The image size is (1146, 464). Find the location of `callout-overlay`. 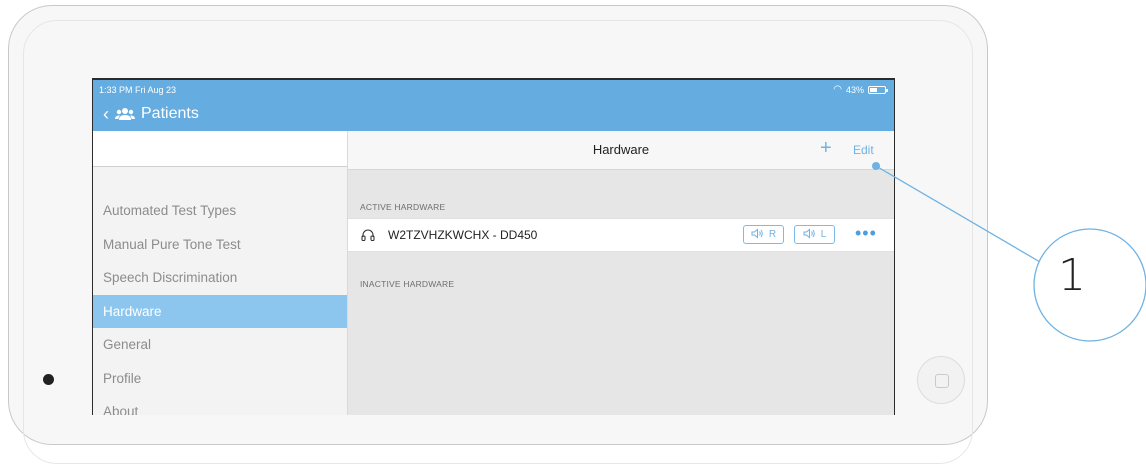

callout-overlay is located at coordinates (1009, 252).